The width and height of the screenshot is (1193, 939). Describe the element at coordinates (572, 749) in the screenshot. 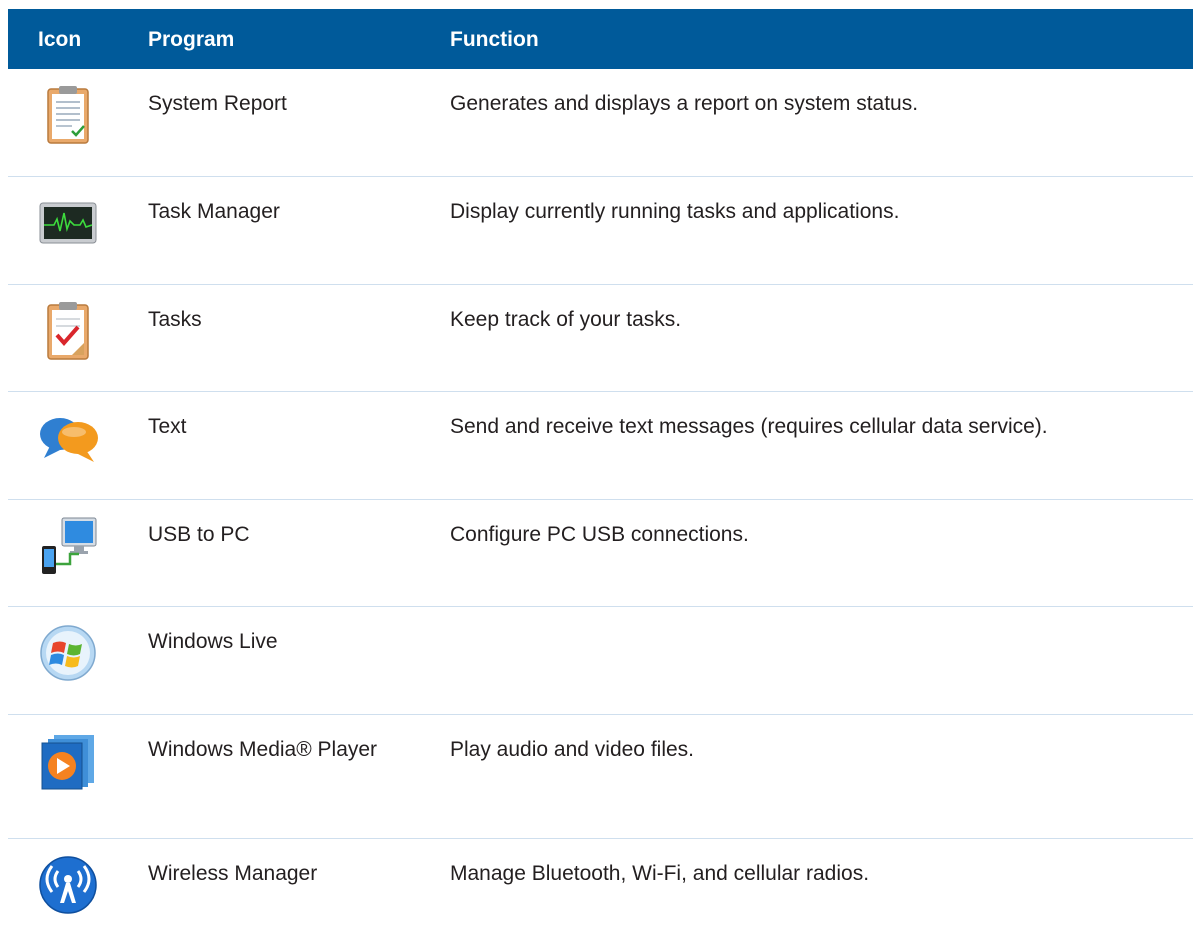

I see `program-function: Play audio and video files.` at that location.